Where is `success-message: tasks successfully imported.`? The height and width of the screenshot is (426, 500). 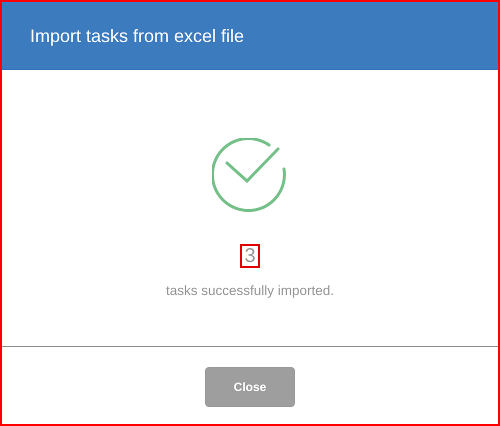 success-message: tasks successfully imported. is located at coordinates (250, 290).